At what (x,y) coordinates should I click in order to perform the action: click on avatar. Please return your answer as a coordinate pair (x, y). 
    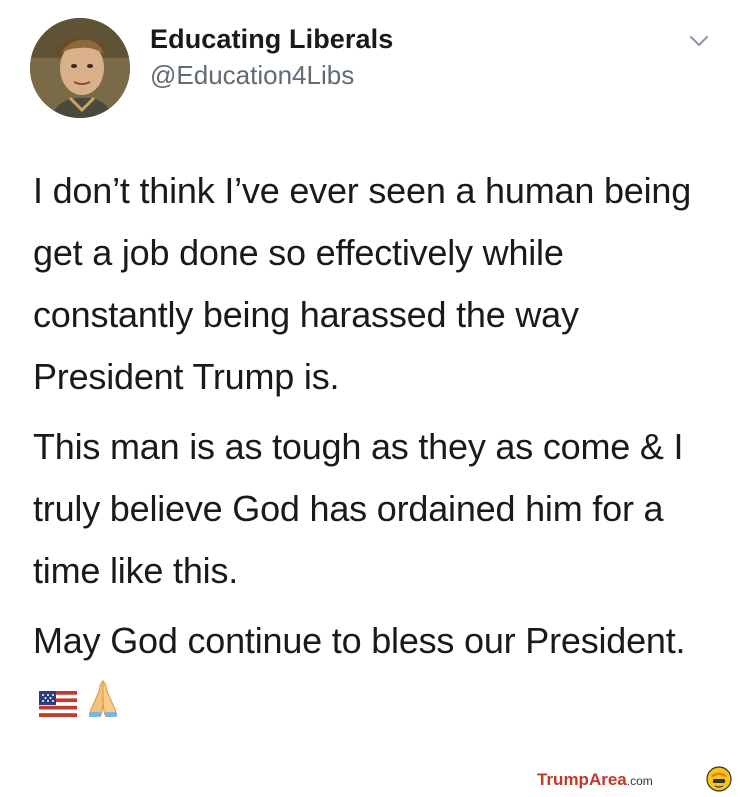
    Looking at the image, I should click on (80, 68).